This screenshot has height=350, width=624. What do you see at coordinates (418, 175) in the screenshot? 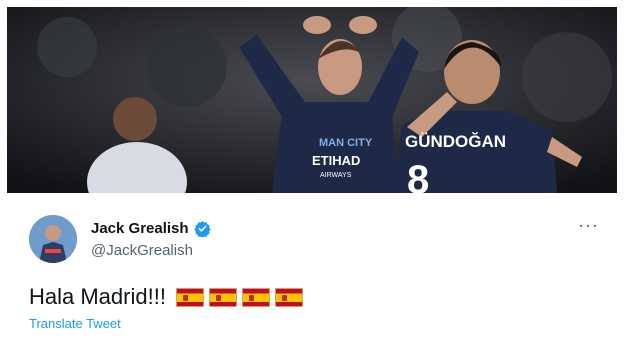
I see `jersey-back-number: 8` at bounding box center [418, 175].